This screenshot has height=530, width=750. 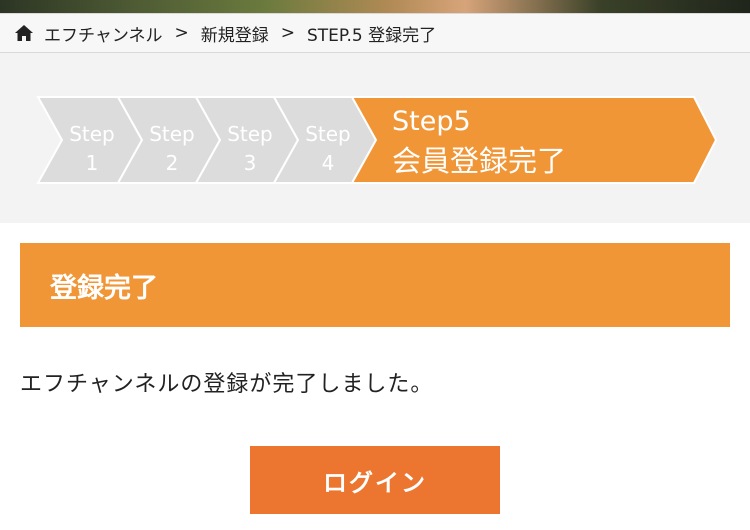 What do you see at coordinates (250, 134) in the screenshot?
I see `step-3-label: Step` at bounding box center [250, 134].